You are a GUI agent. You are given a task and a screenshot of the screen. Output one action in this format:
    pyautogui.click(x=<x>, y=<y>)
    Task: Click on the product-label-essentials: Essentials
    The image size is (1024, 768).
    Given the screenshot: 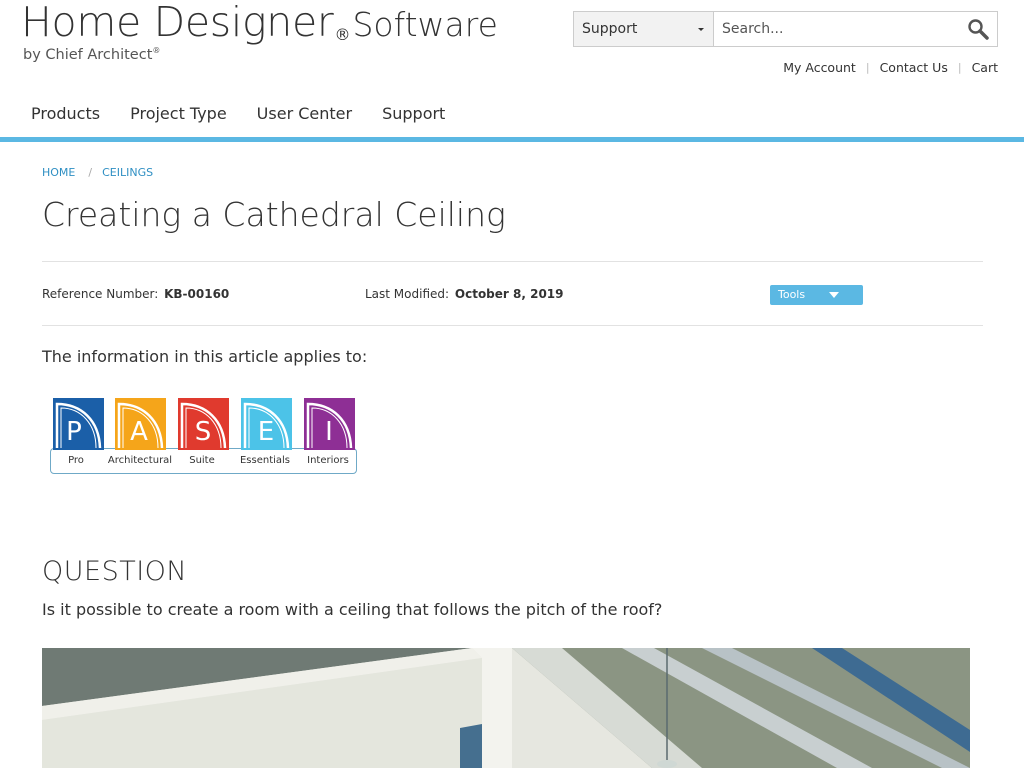 What is the action you would take?
    pyautogui.click(x=265, y=460)
    